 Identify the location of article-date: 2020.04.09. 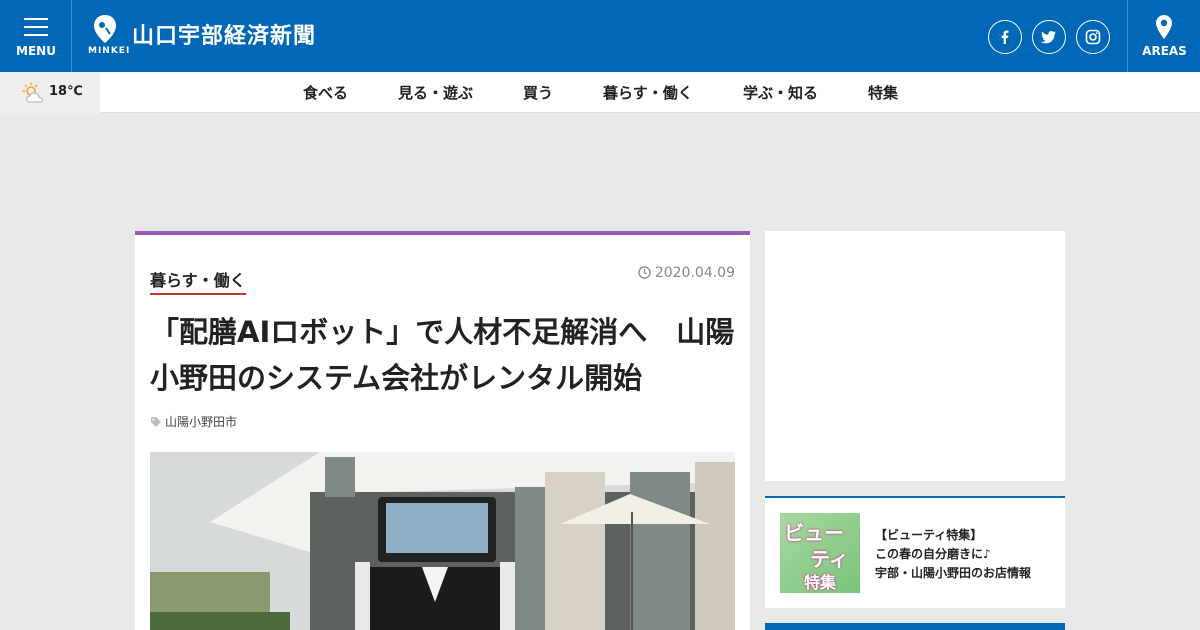
(686, 273).